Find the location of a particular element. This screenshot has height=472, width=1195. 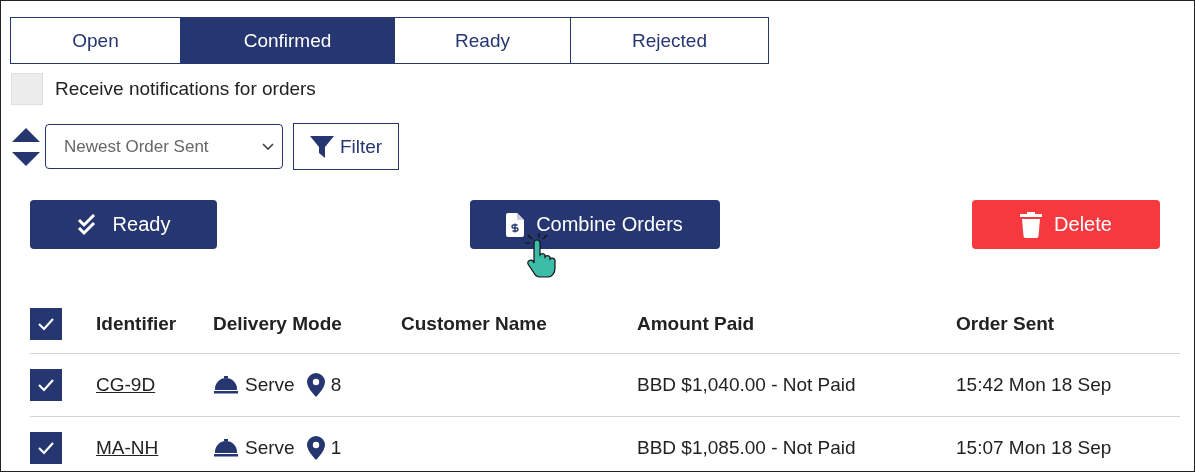

funnel-icon is located at coordinates (321, 146).